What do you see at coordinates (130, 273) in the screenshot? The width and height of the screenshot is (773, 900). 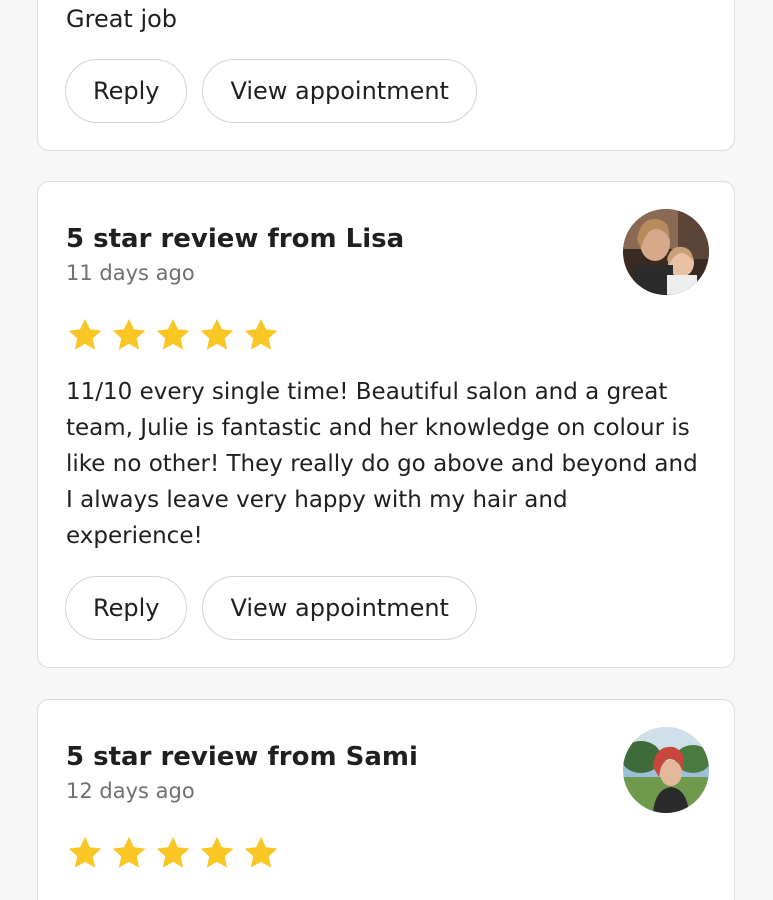 I see `review-time: 11 days ago` at bounding box center [130, 273].